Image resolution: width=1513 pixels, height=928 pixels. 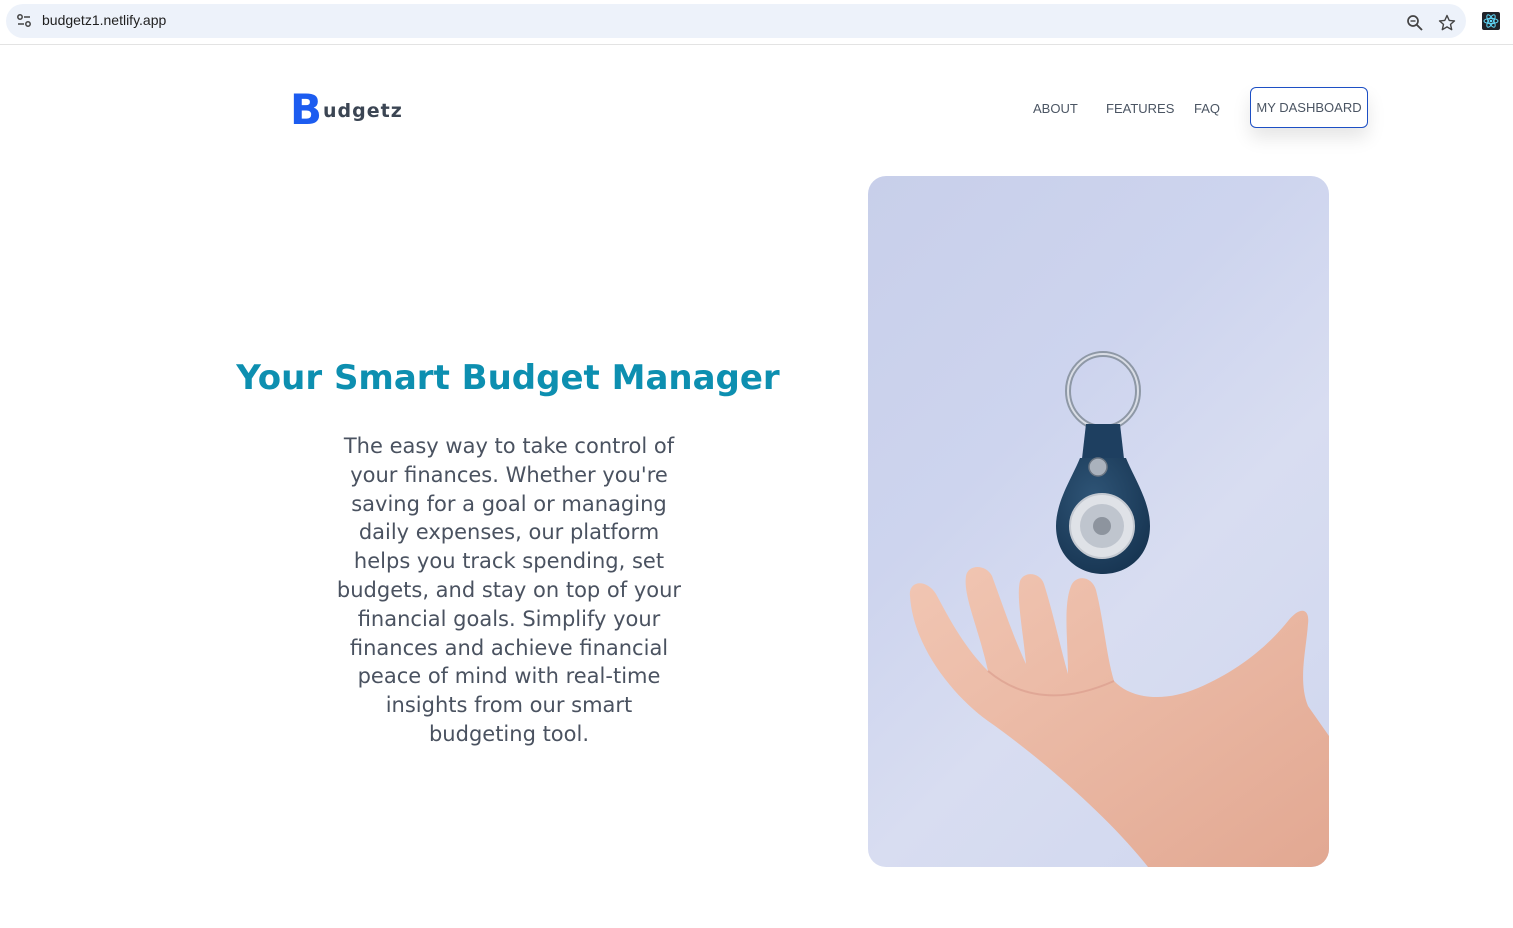 I want to click on brand-logo: B udgetz, so click(x=346, y=109).